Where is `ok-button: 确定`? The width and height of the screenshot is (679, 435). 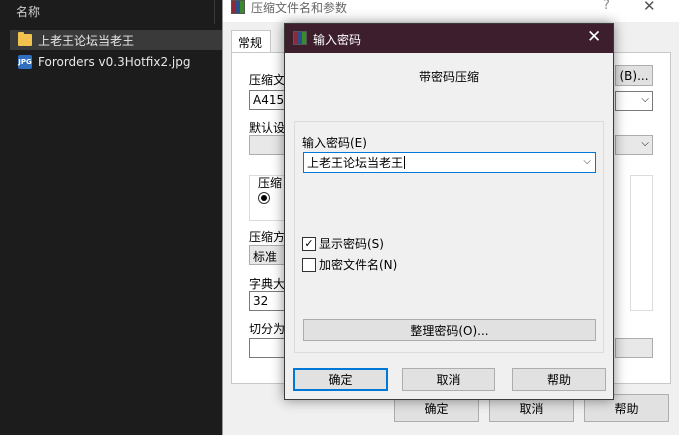
ok-button: 确定 is located at coordinates (340, 379).